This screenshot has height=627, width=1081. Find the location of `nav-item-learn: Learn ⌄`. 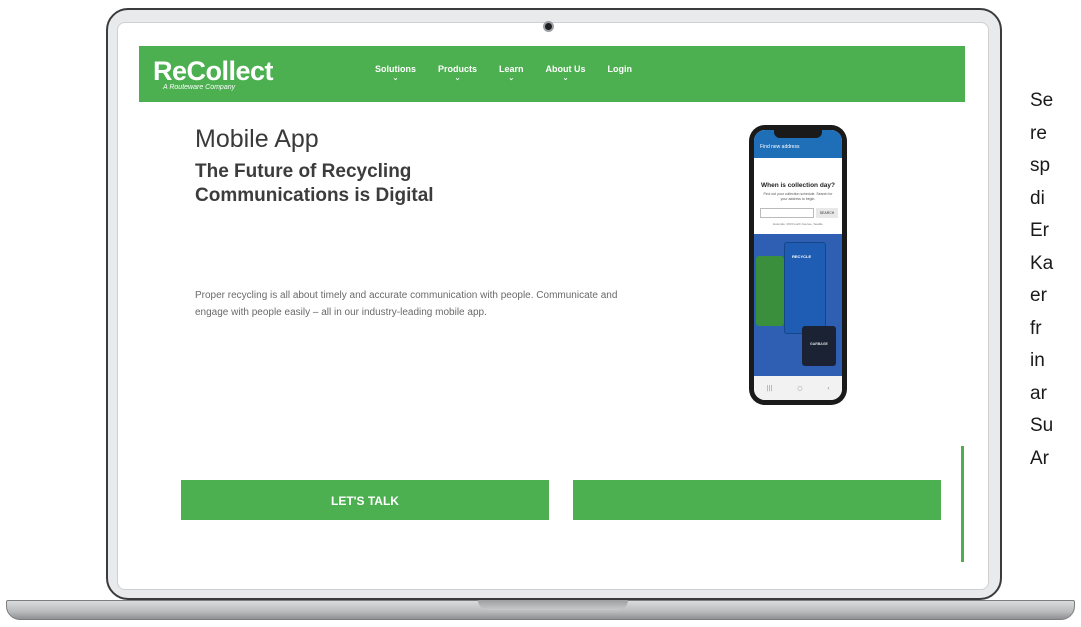

nav-item-learn: Learn ⌄ is located at coordinates (511, 73).